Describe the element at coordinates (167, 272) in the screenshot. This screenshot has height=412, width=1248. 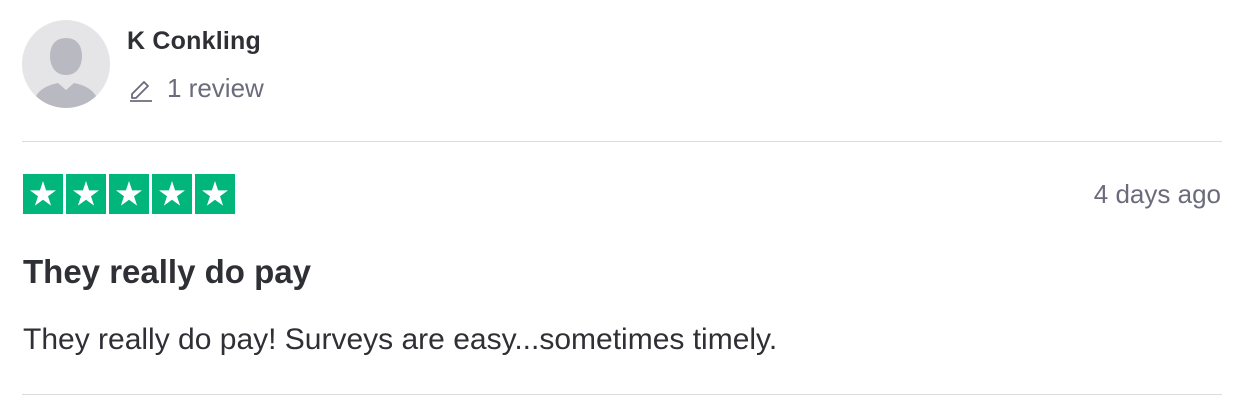
I see `review-title: They really do pay` at that location.